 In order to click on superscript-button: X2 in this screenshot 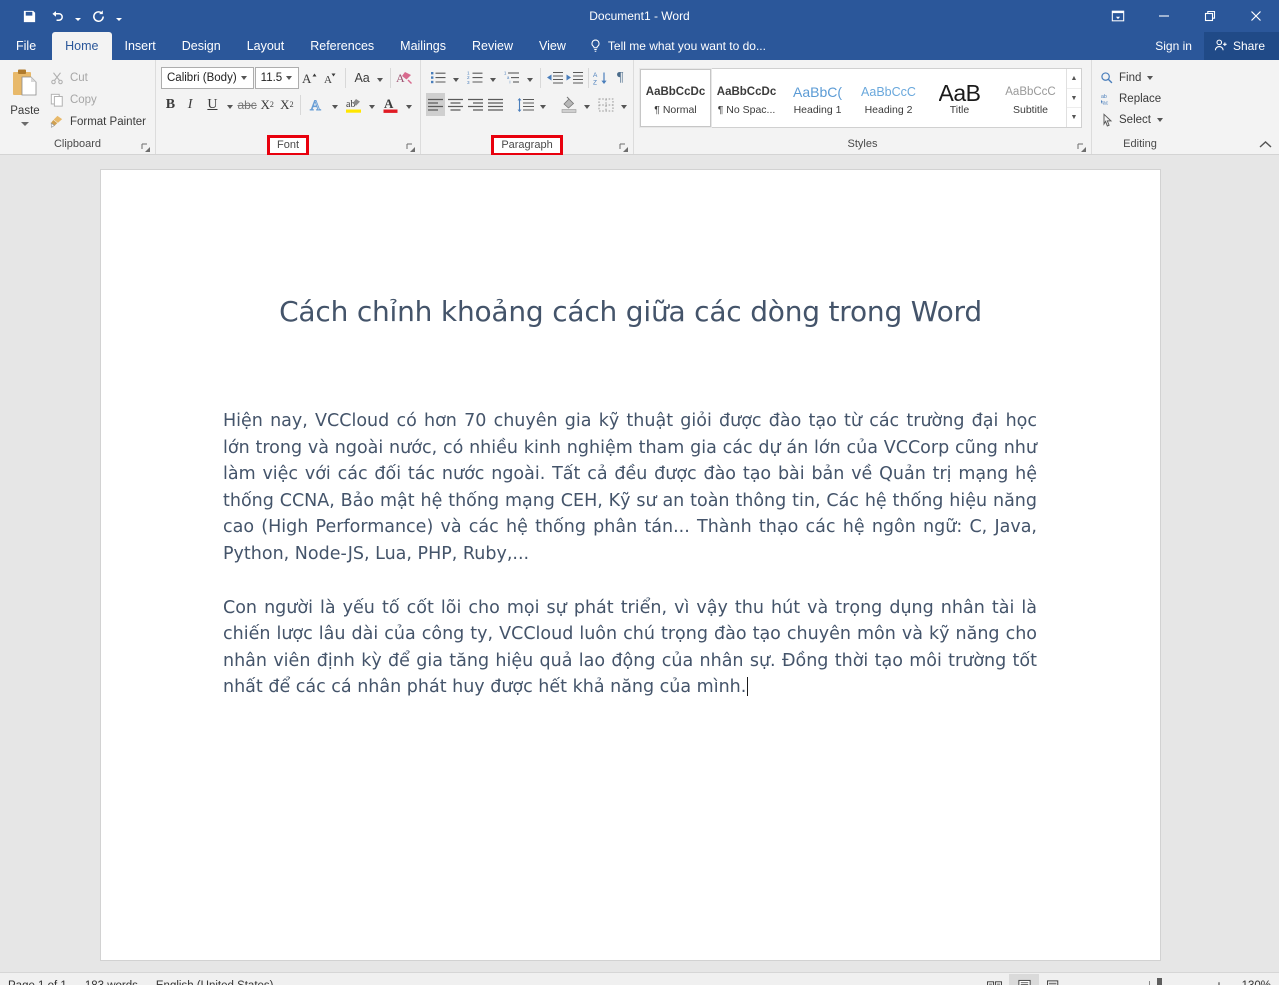, I will do `click(287, 104)`.